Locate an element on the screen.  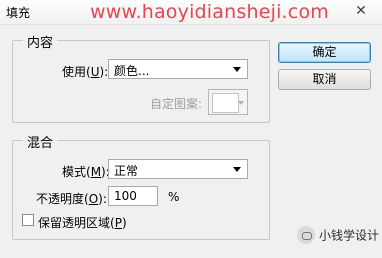
opacity-unit: % is located at coordinates (174, 197).